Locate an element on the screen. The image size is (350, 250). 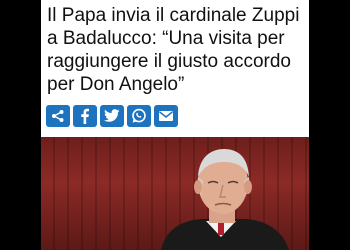
facebook-icon is located at coordinates (85, 116).